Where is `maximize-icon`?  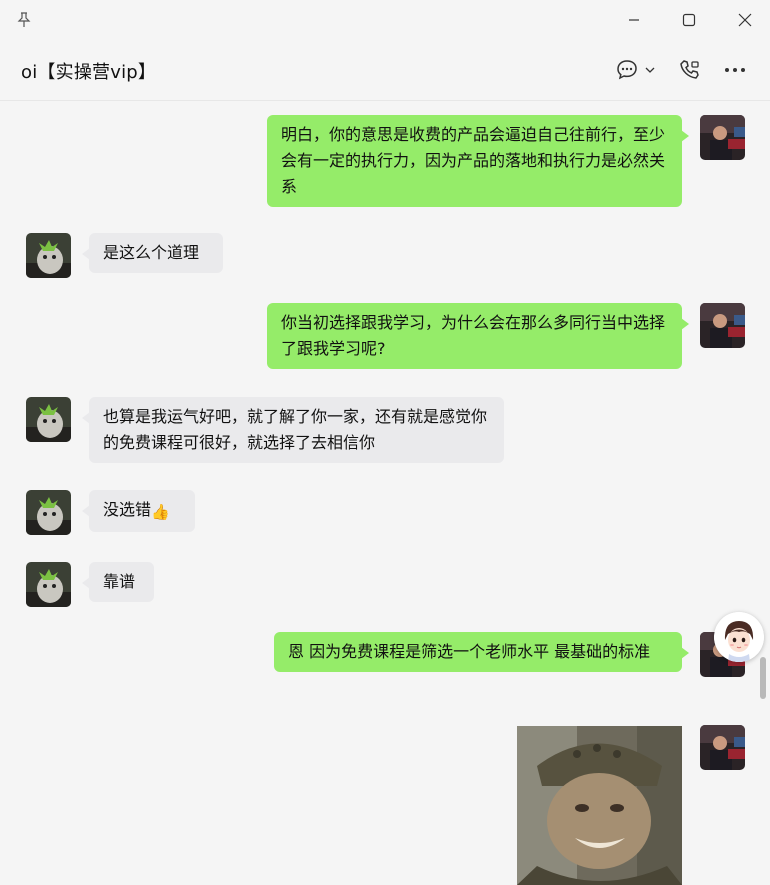 maximize-icon is located at coordinates (689, 20).